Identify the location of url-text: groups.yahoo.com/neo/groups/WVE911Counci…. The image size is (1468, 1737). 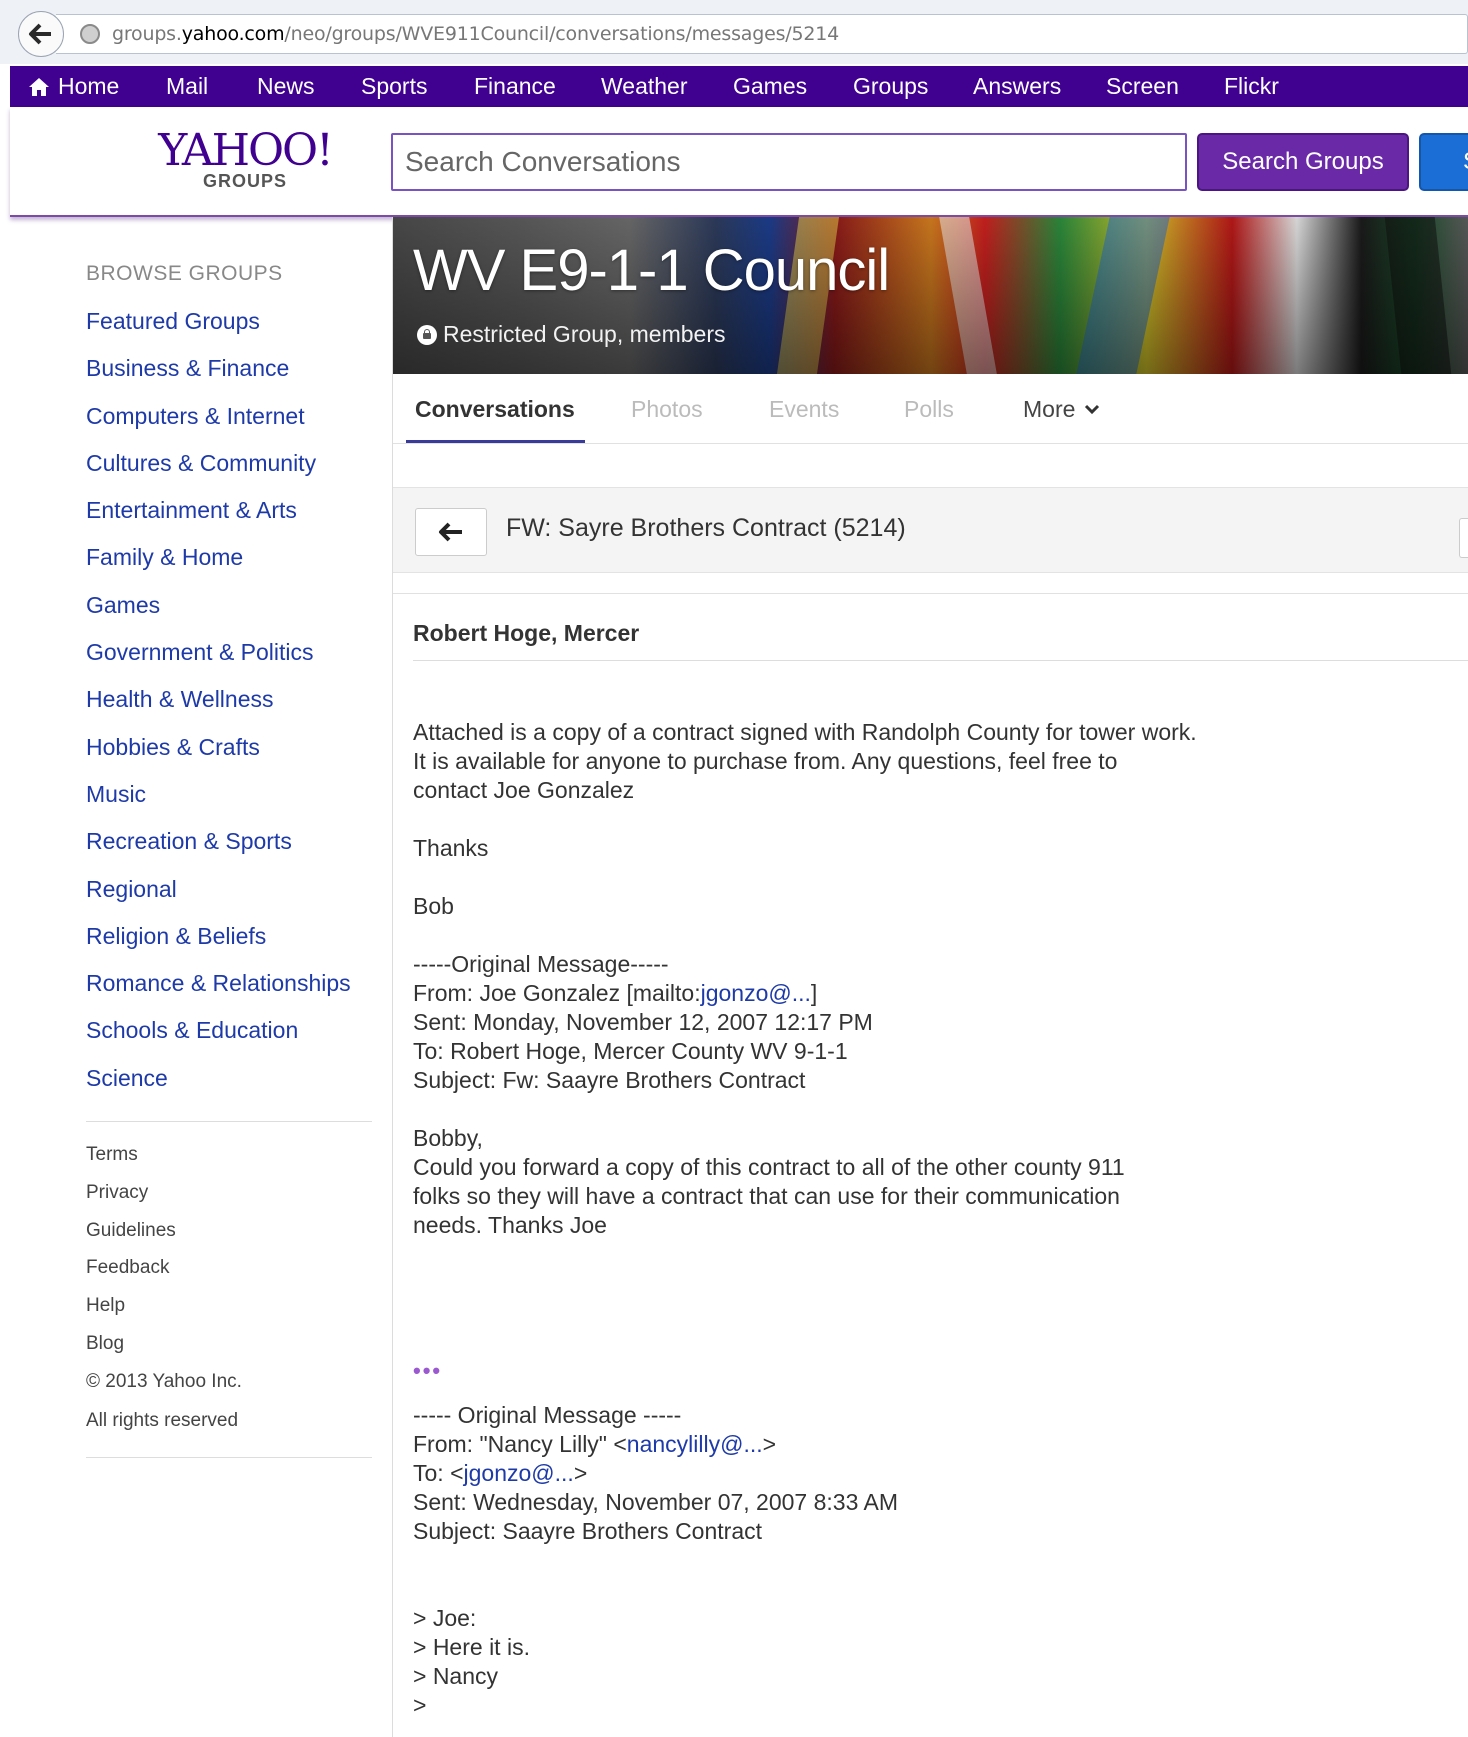
(476, 34).